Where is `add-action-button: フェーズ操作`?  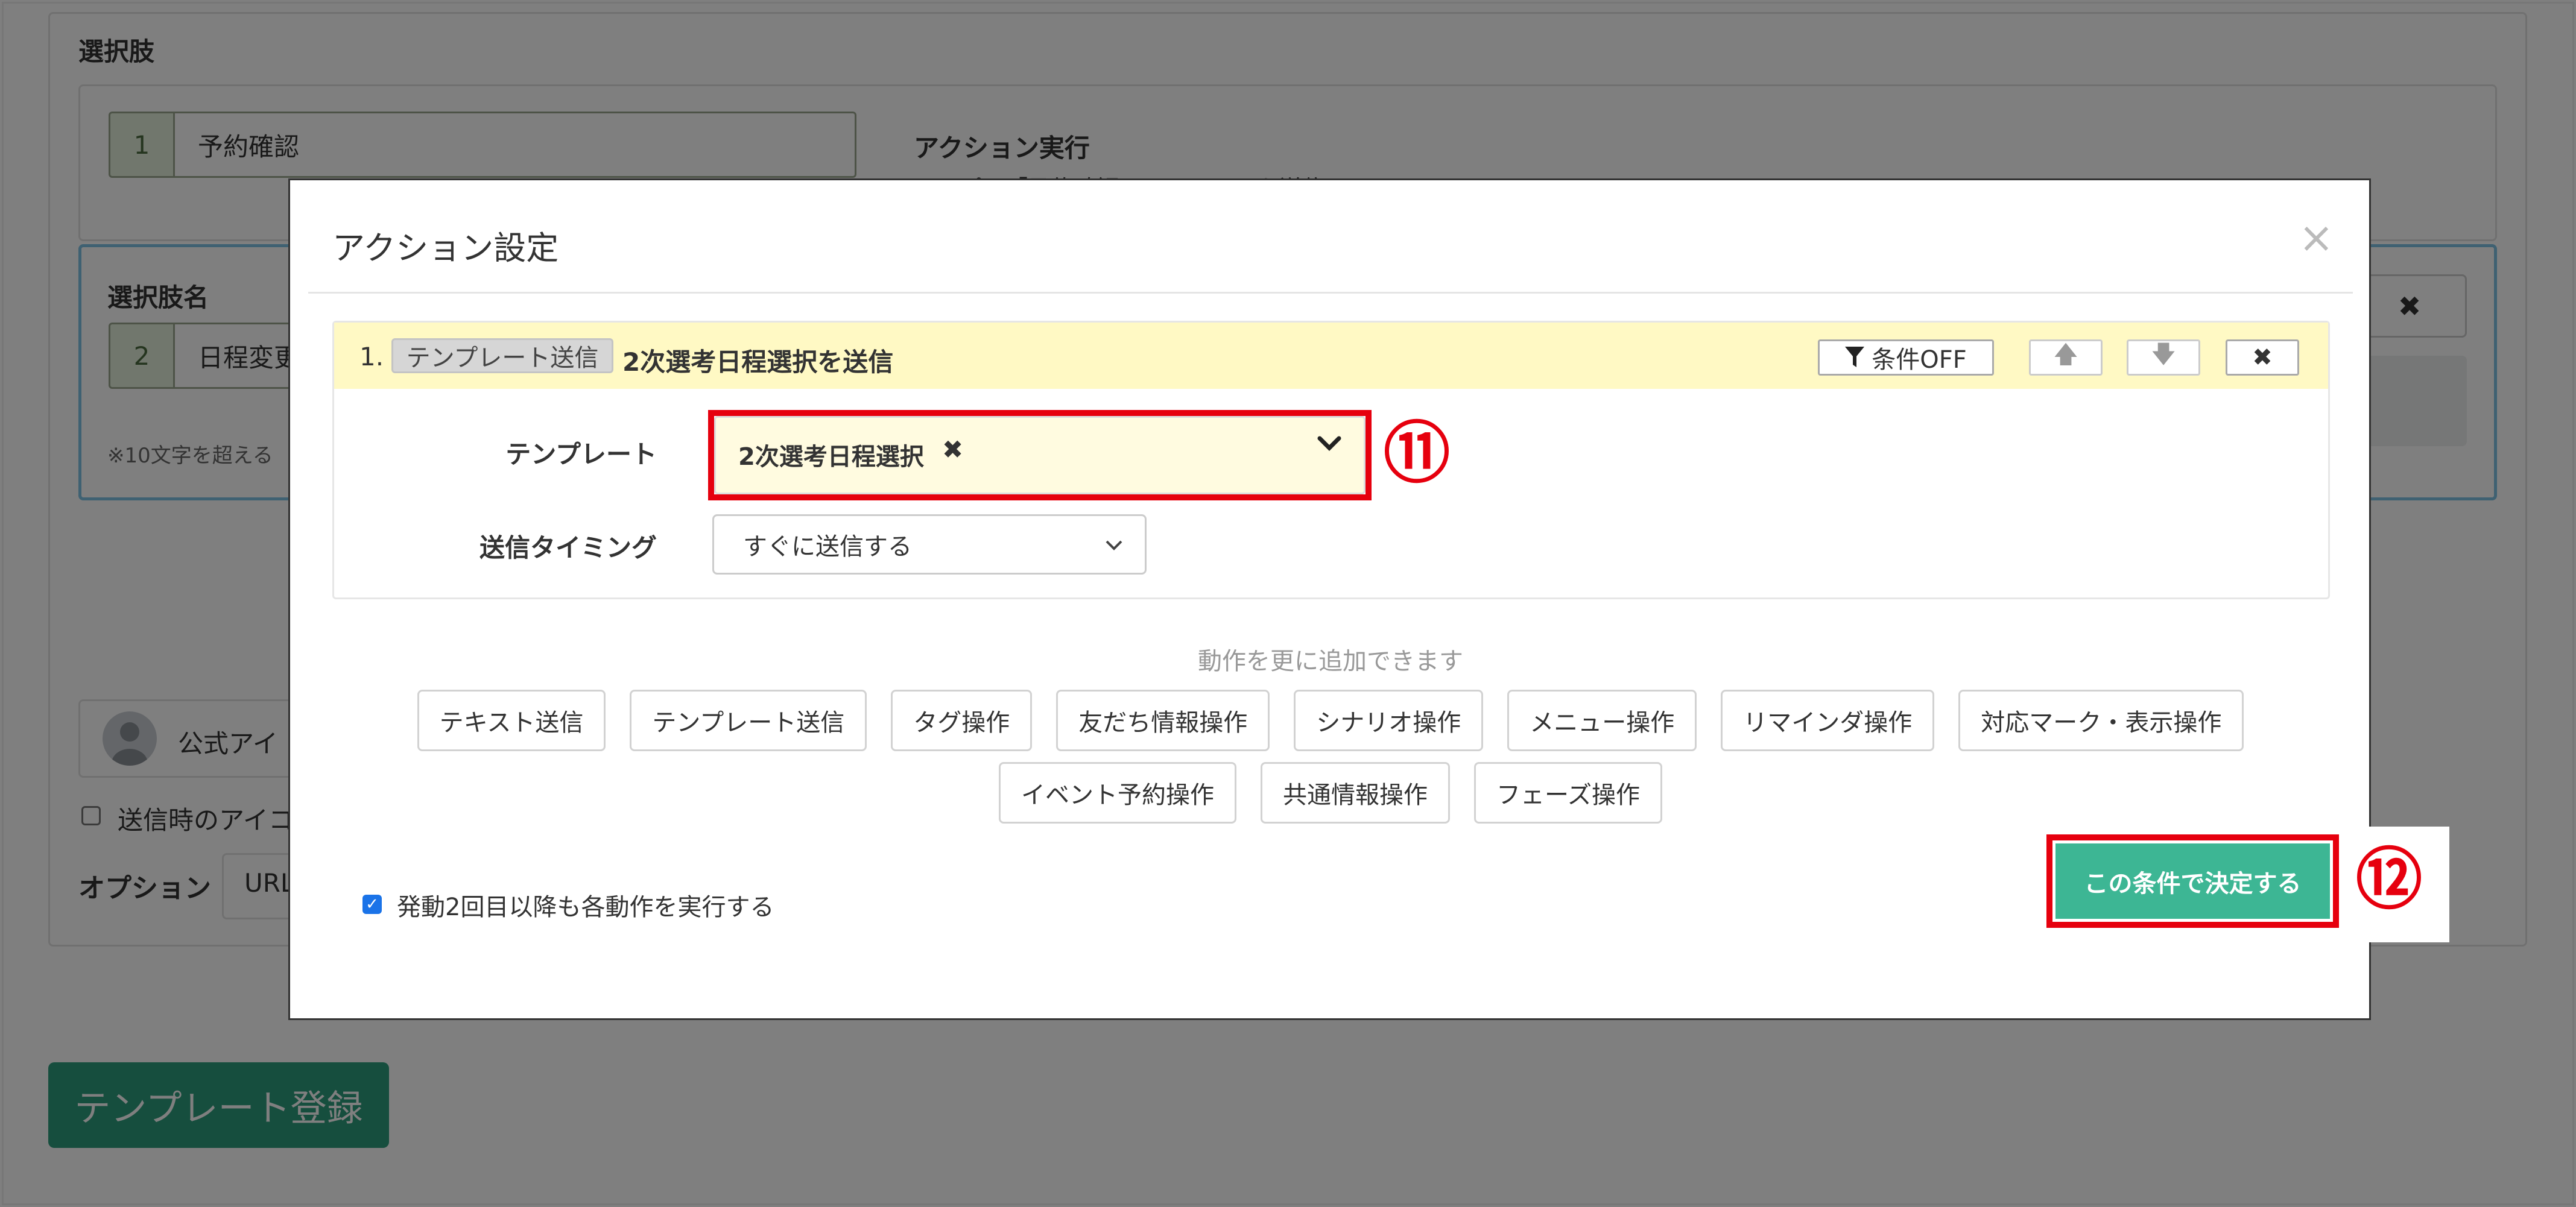
add-action-button: フェーズ操作 is located at coordinates (1568, 793).